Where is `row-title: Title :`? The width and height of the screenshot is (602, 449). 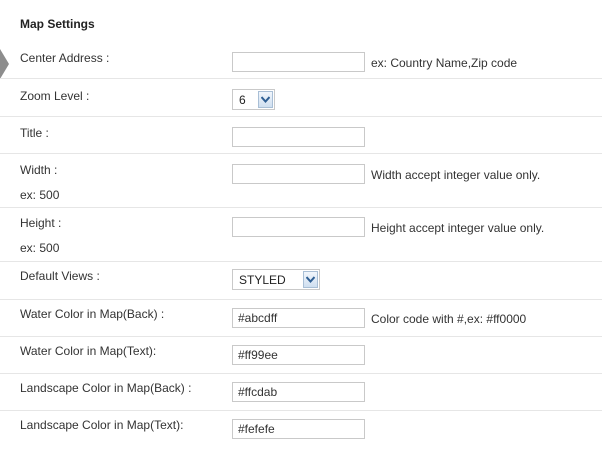 row-title: Title : is located at coordinates (301, 135).